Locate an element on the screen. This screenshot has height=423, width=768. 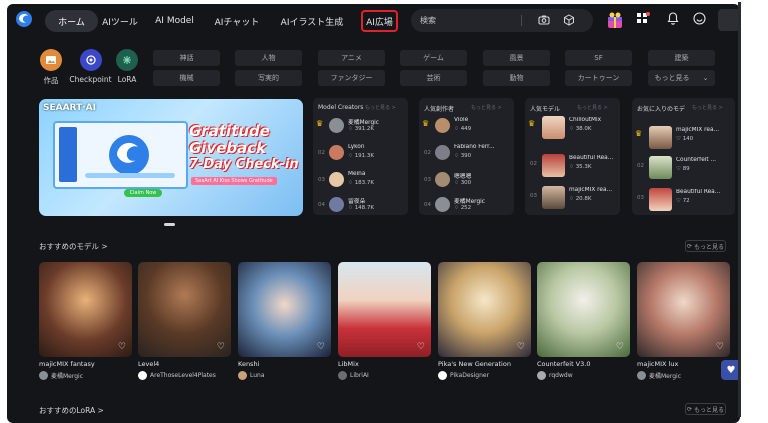
camera-icon is located at coordinates (544, 20).